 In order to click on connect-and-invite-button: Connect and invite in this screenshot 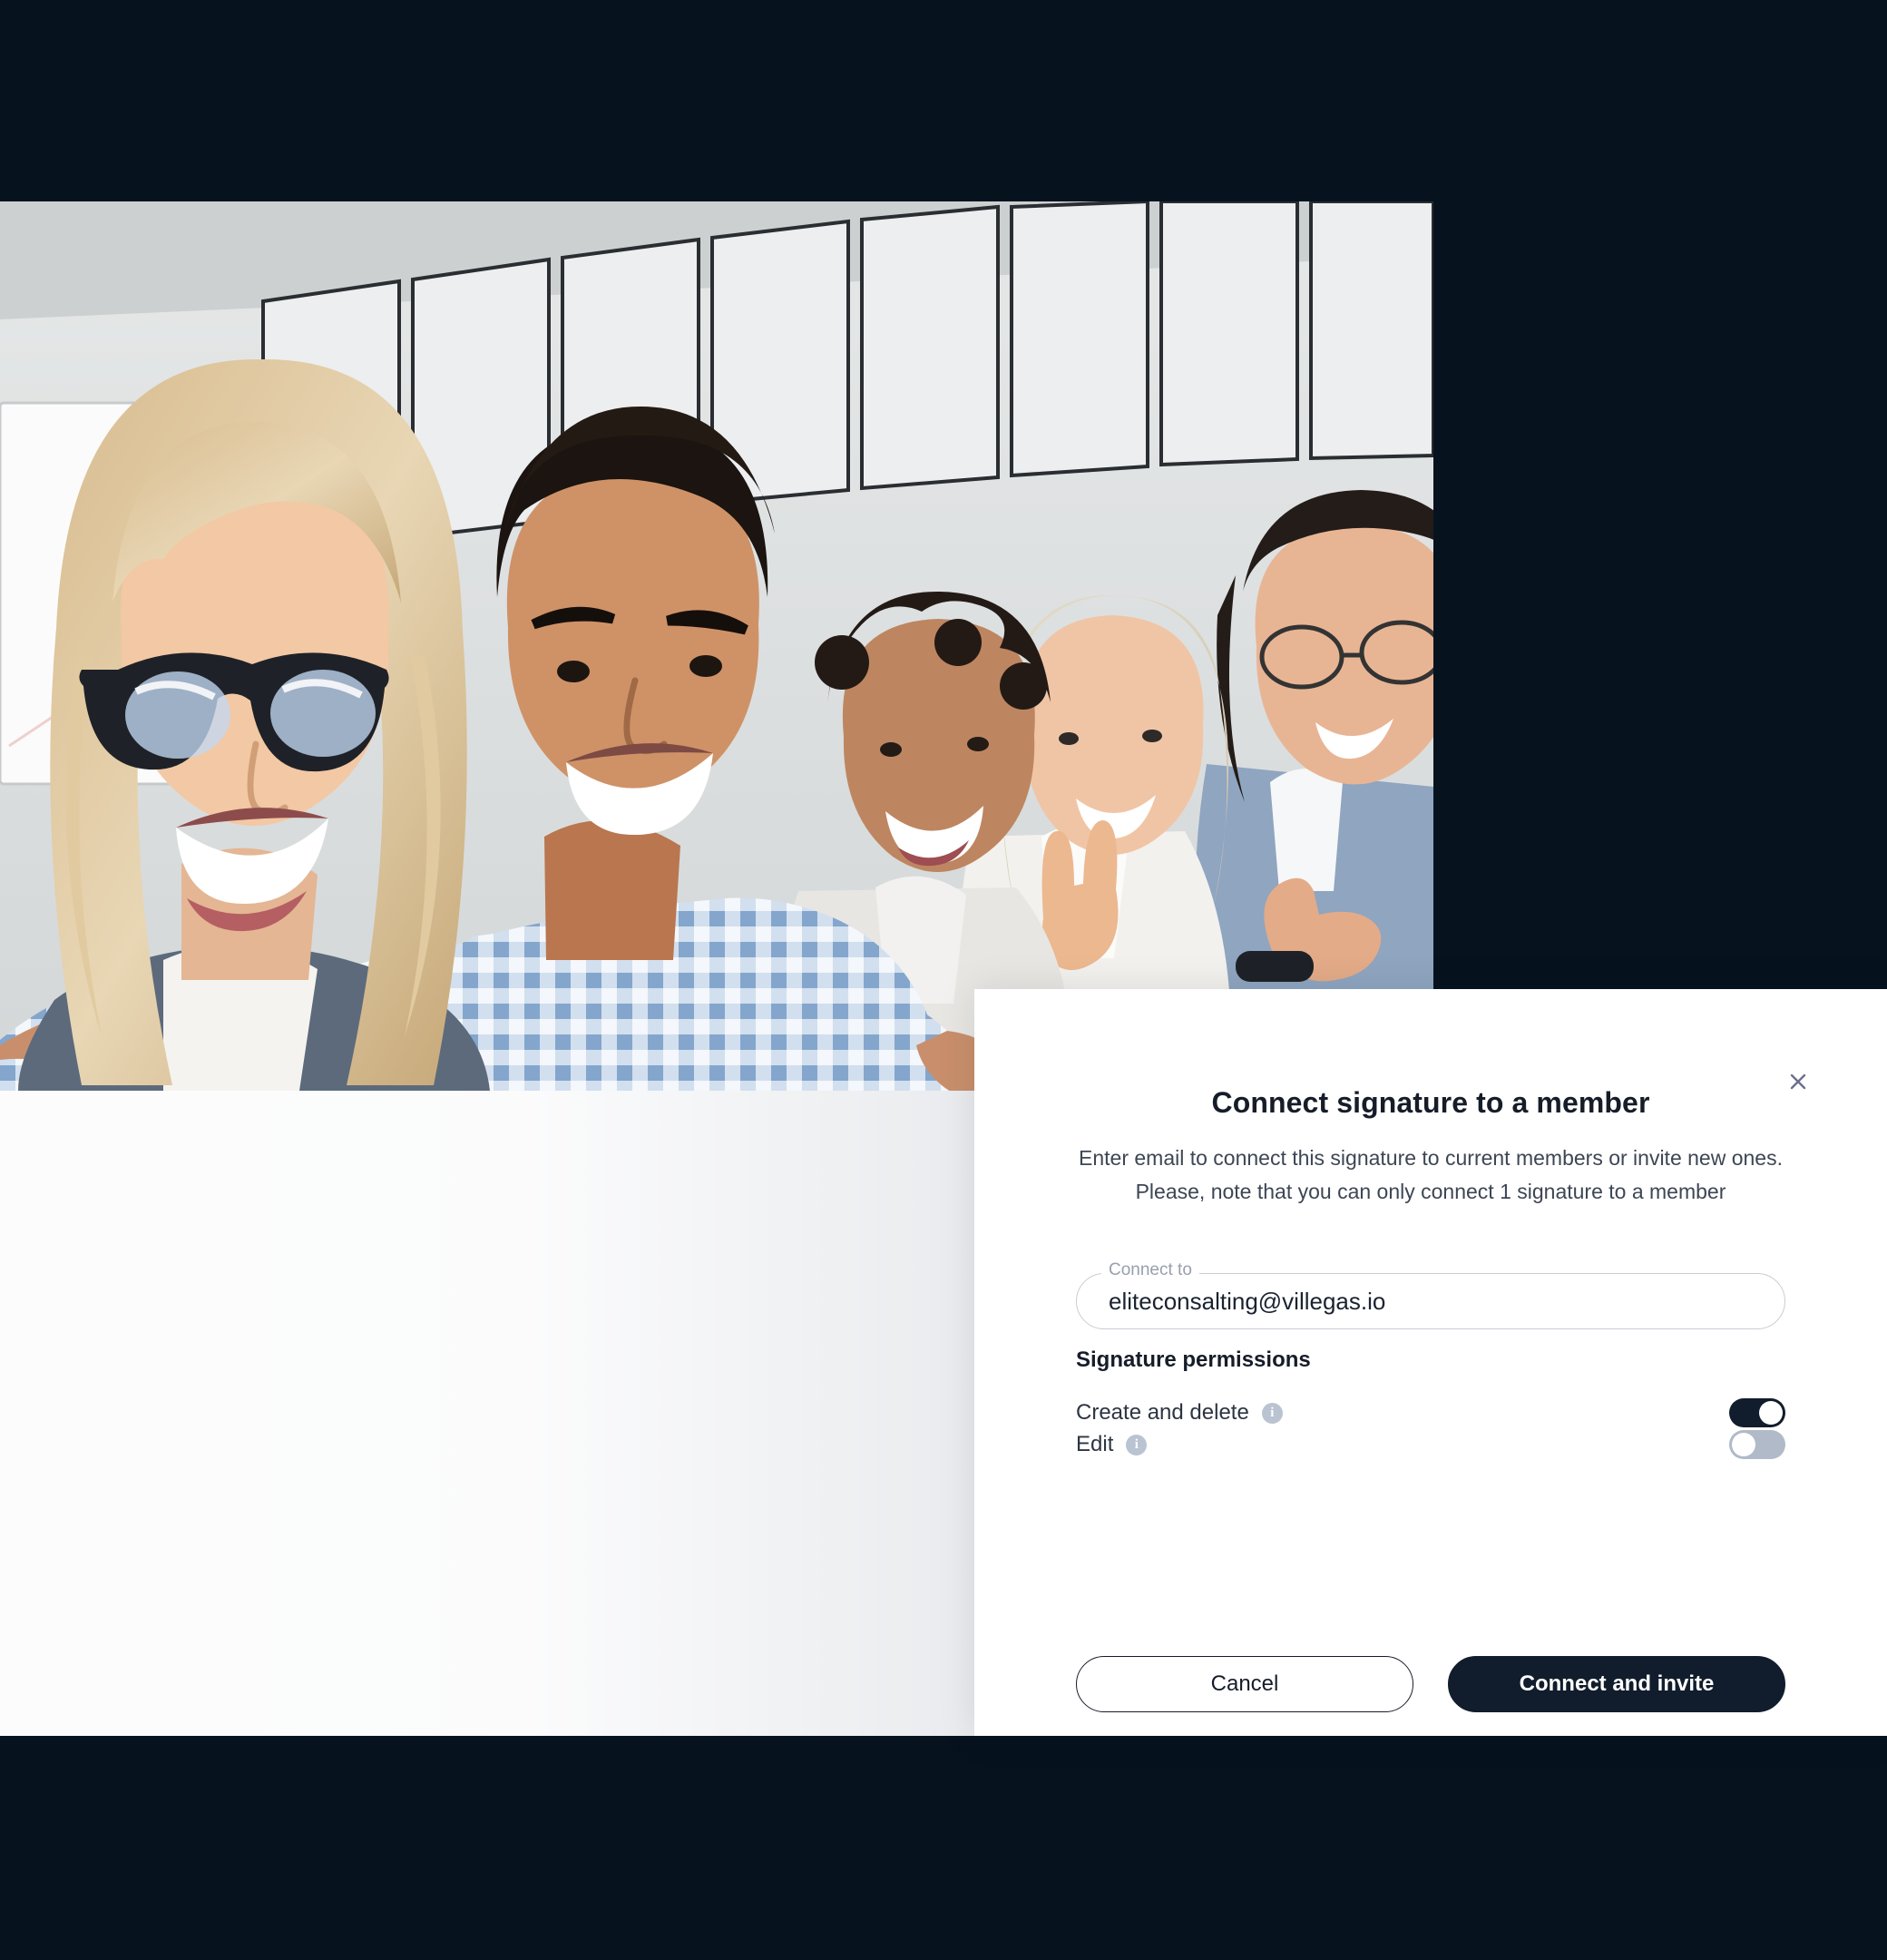, I will do `click(1617, 1684)`.